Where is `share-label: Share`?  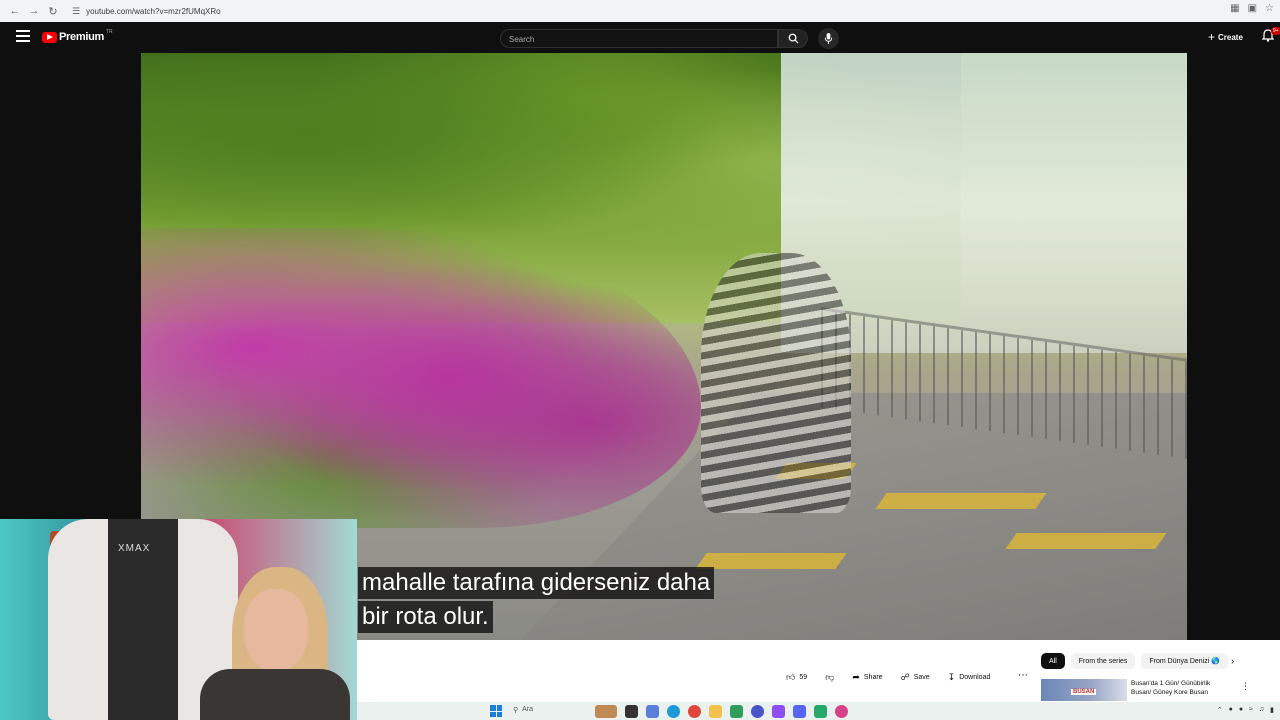 share-label: Share is located at coordinates (873, 677).